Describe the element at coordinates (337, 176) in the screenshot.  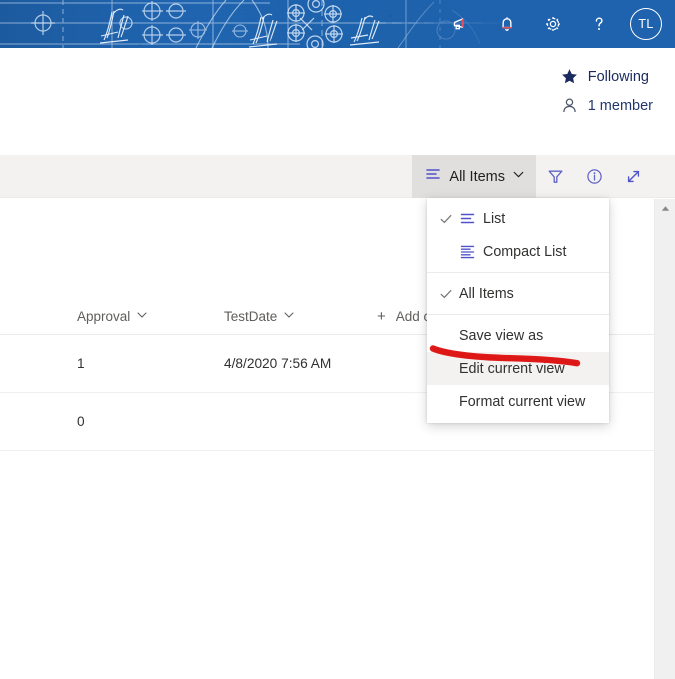
I see `list-command-toolbar: All Items` at that location.